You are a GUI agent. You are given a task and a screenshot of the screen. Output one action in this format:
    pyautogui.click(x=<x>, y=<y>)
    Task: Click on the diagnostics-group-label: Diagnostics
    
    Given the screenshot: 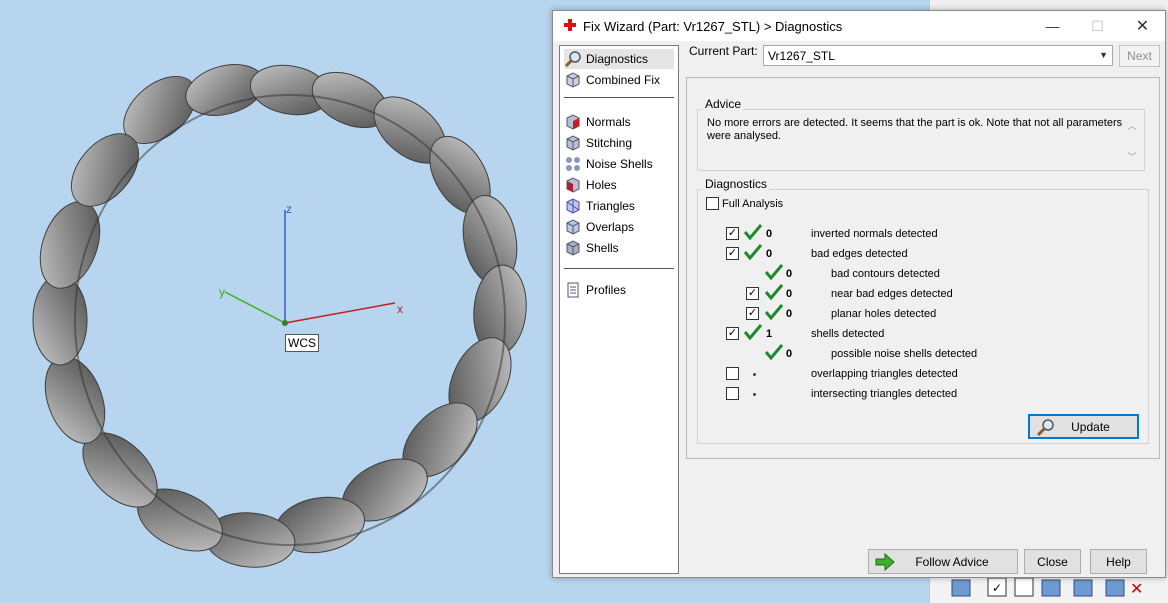 What is the action you would take?
    pyautogui.click(x=736, y=184)
    